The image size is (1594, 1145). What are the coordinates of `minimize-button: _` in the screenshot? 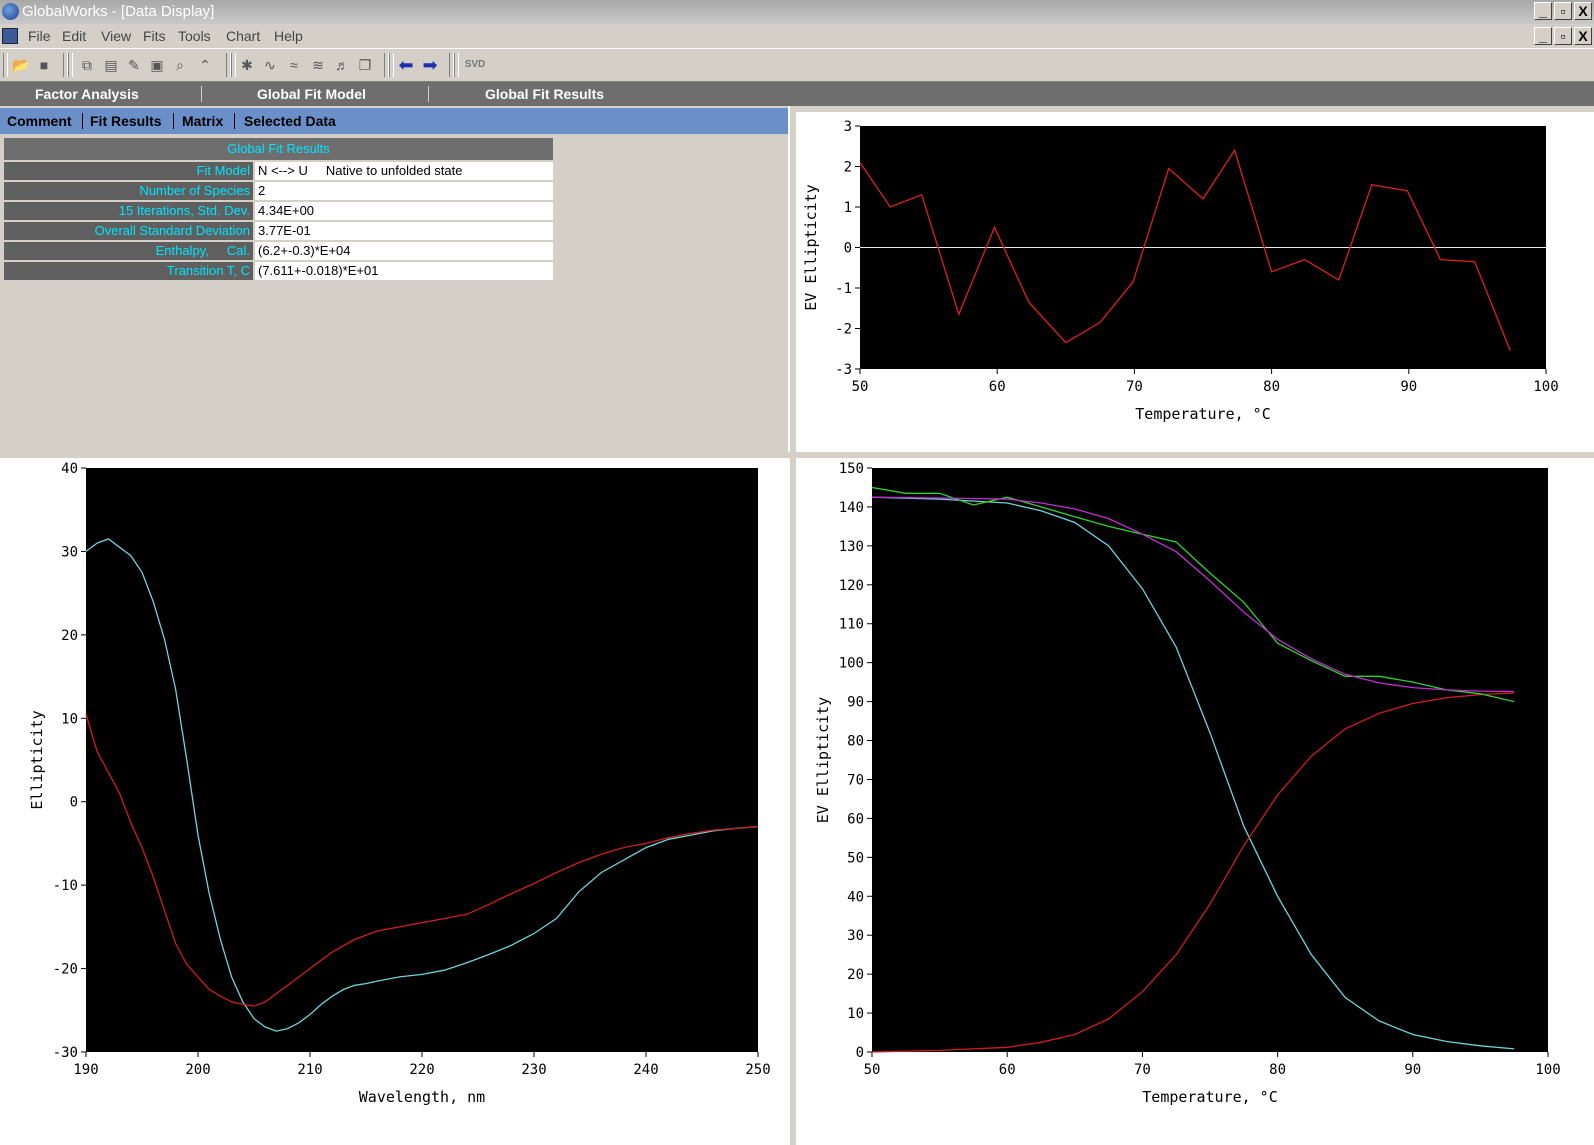 It's located at (1543, 11).